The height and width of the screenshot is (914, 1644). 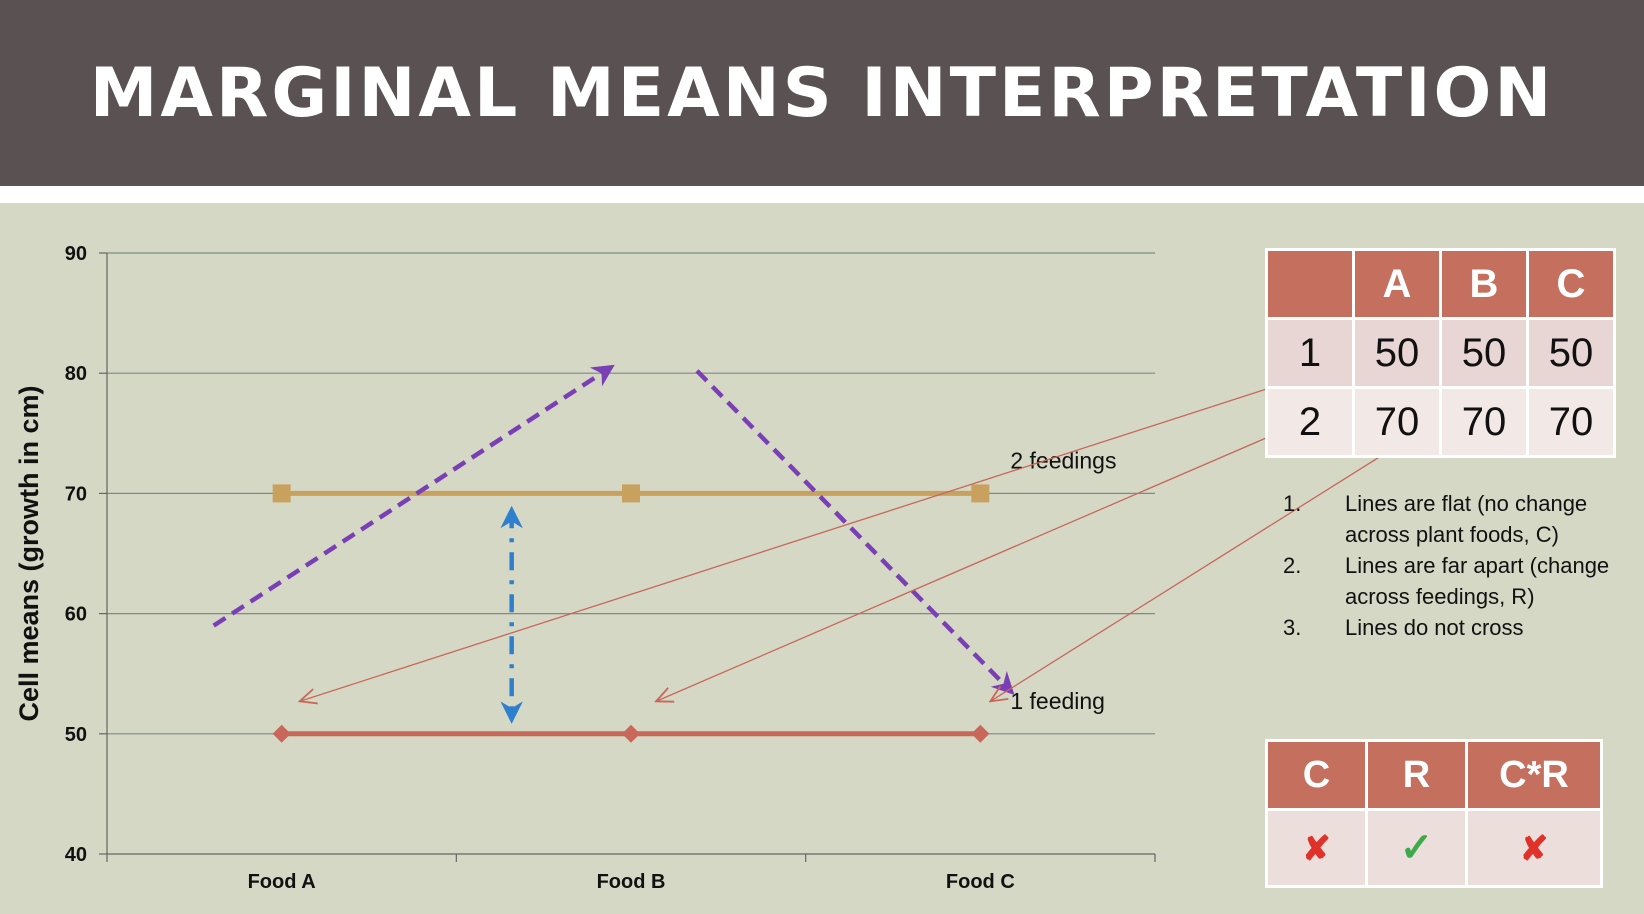 I want to click on y-tick-label: 50, so click(x=76, y=735).